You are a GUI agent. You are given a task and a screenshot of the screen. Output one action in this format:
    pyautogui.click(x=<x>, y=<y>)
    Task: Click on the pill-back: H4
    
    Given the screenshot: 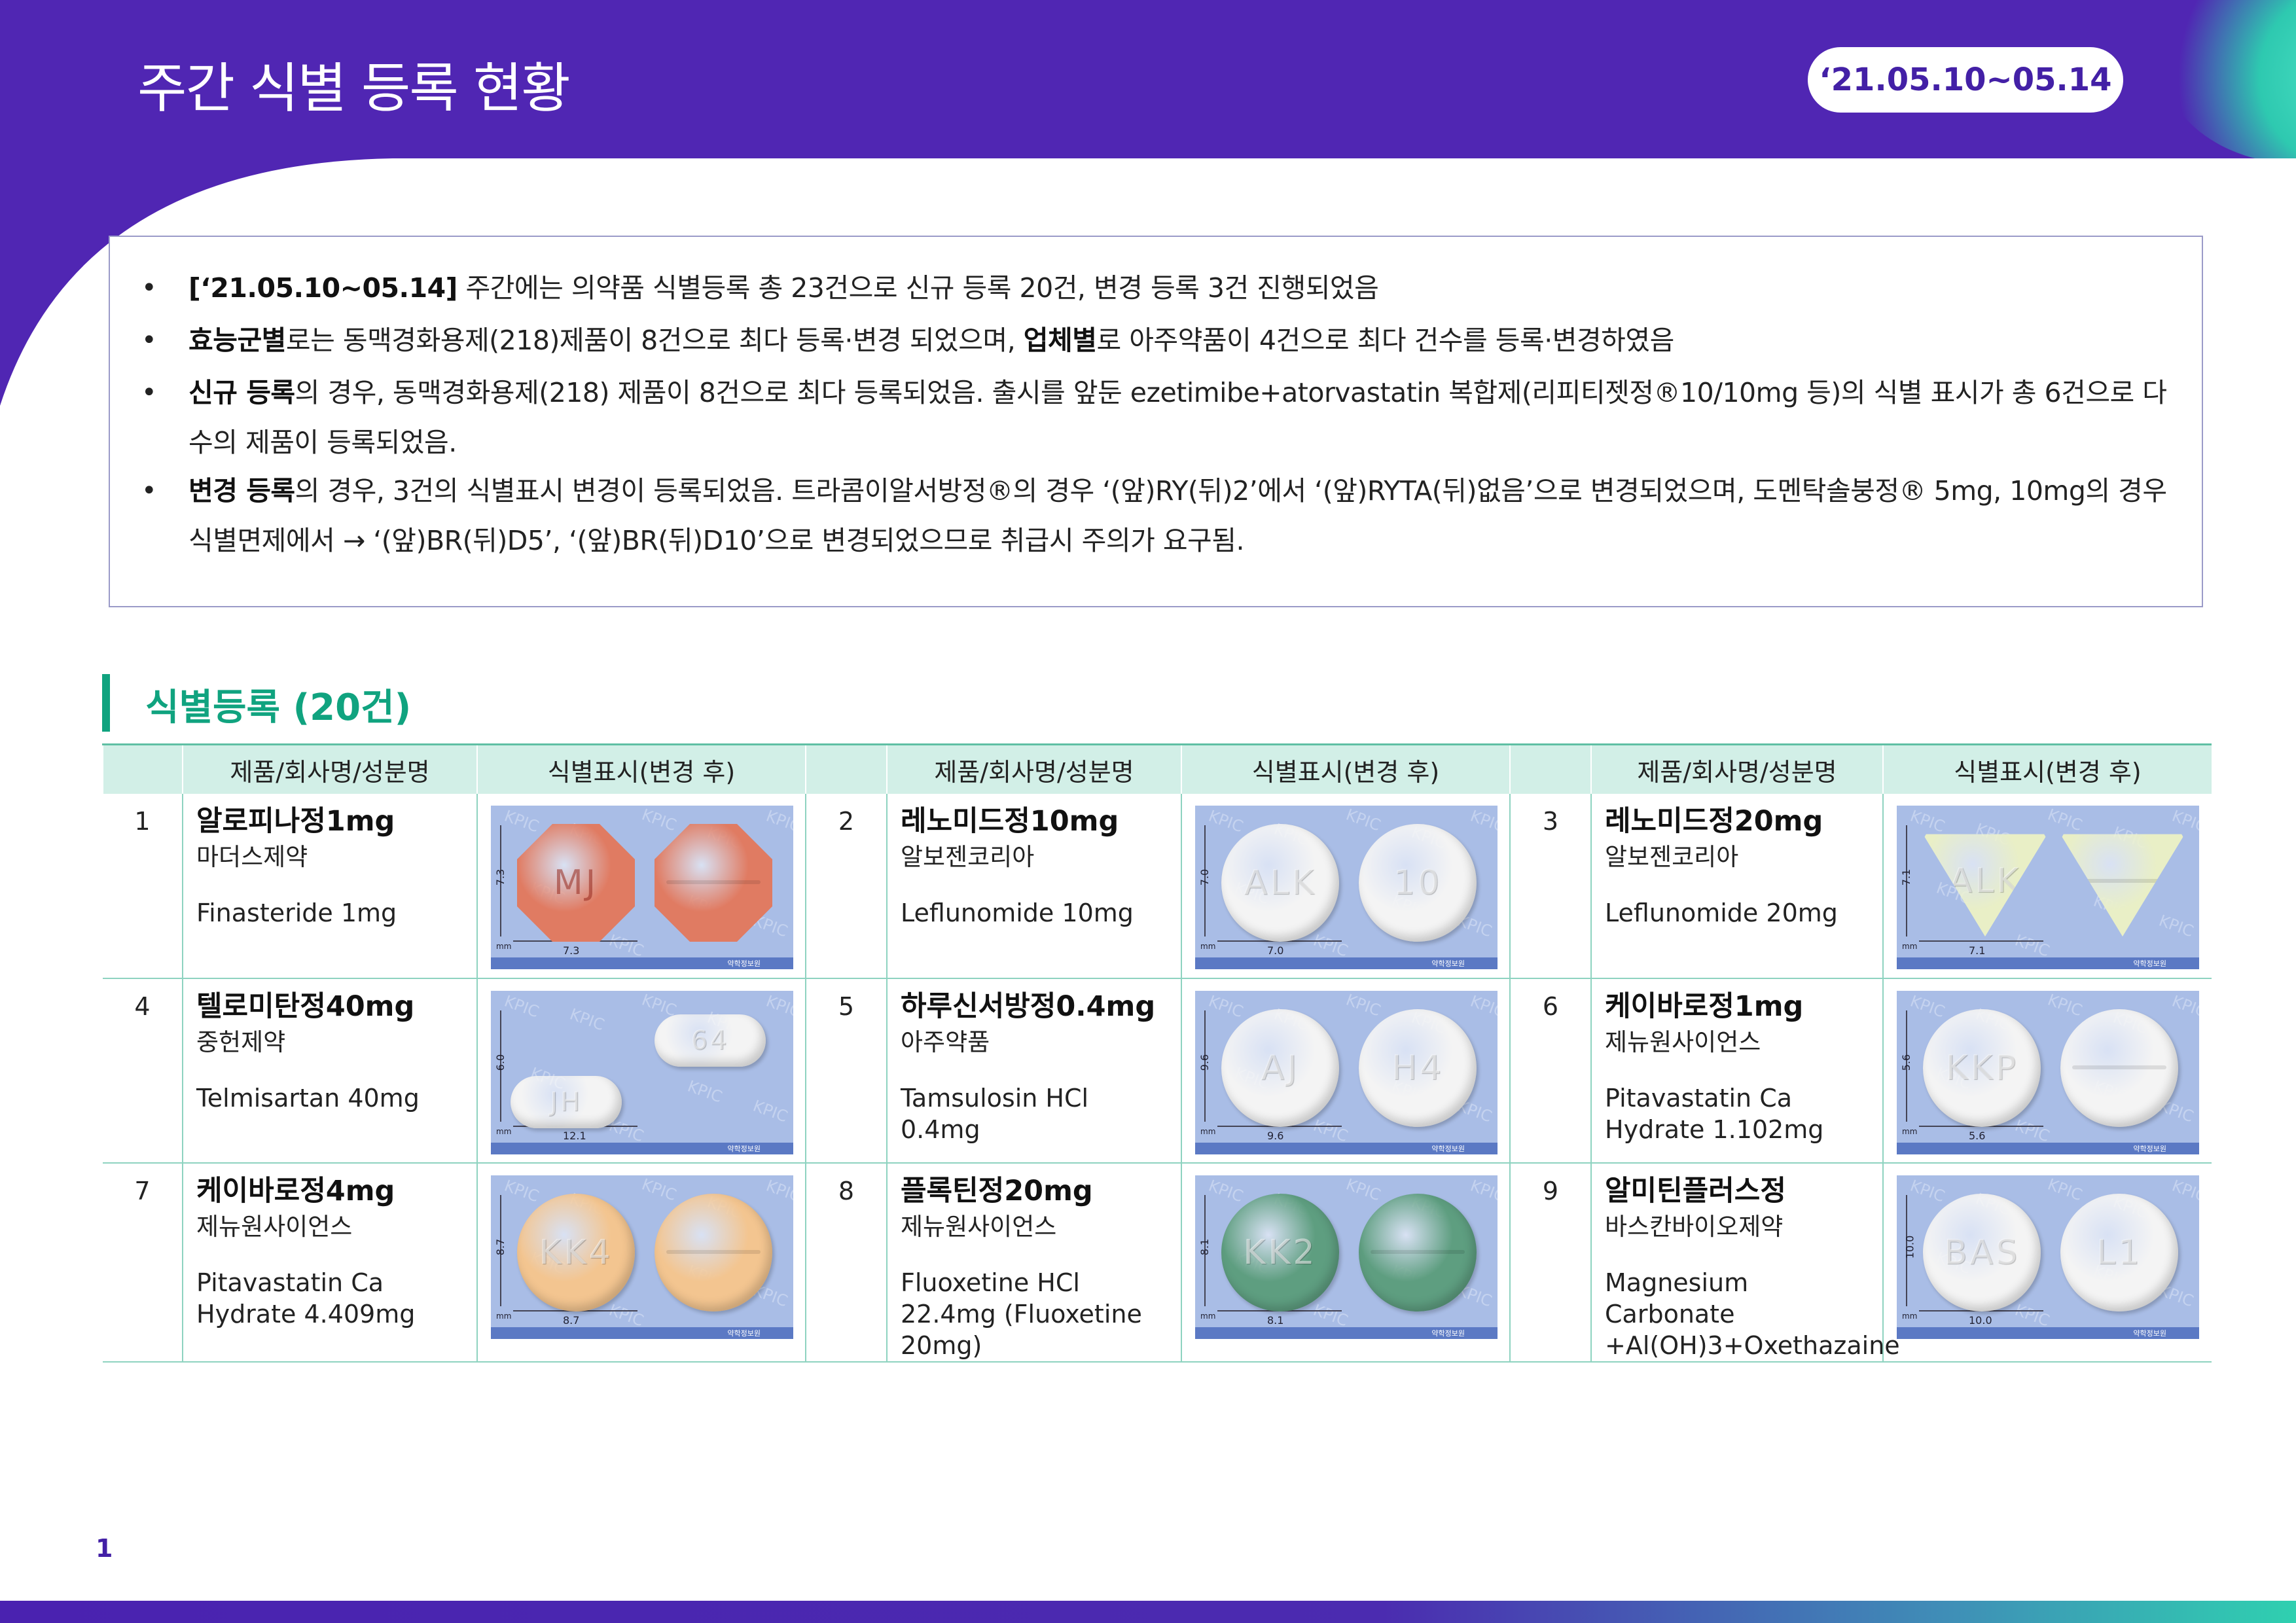 What is the action you would take?
    pyautogui.click(x=1418, y=1068)
    